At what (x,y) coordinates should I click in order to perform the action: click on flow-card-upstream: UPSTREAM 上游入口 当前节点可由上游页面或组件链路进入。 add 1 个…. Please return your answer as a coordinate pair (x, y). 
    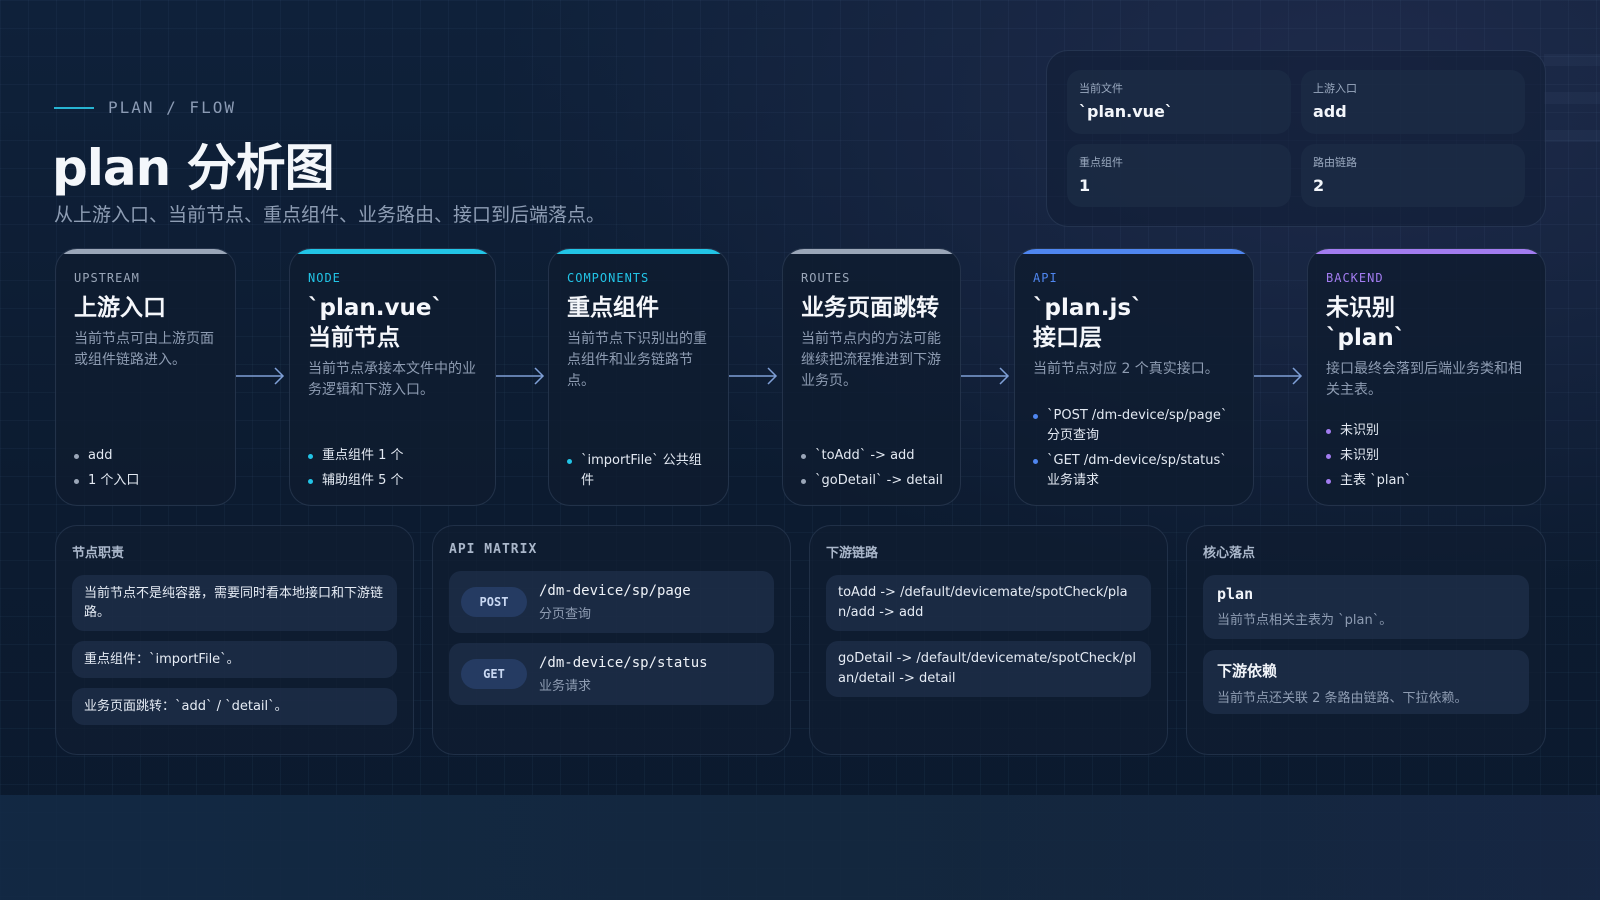
    Looking at the image, I should click on (145, 377).